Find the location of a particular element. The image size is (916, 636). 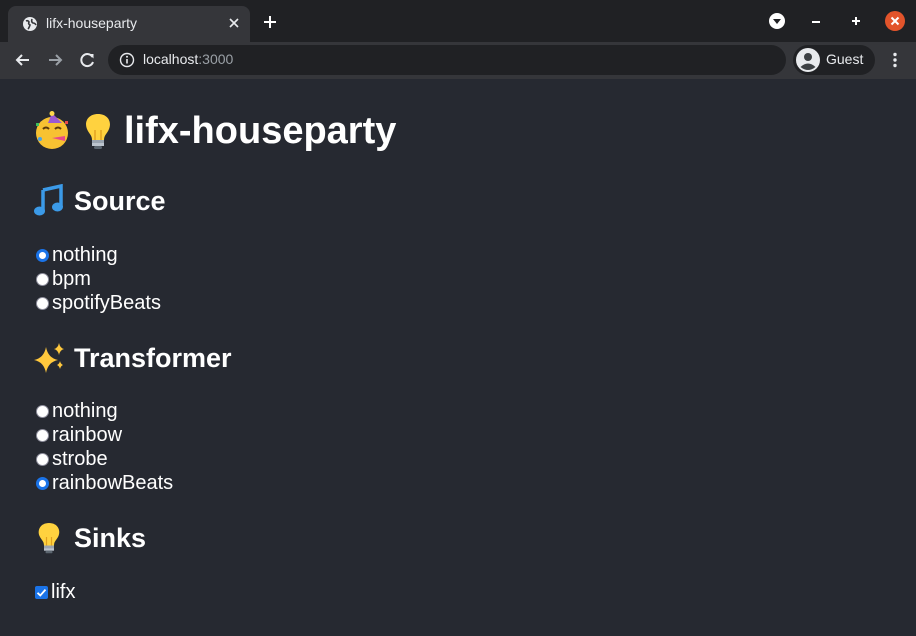

musical-note-icon is located at coordinates (49, 201).